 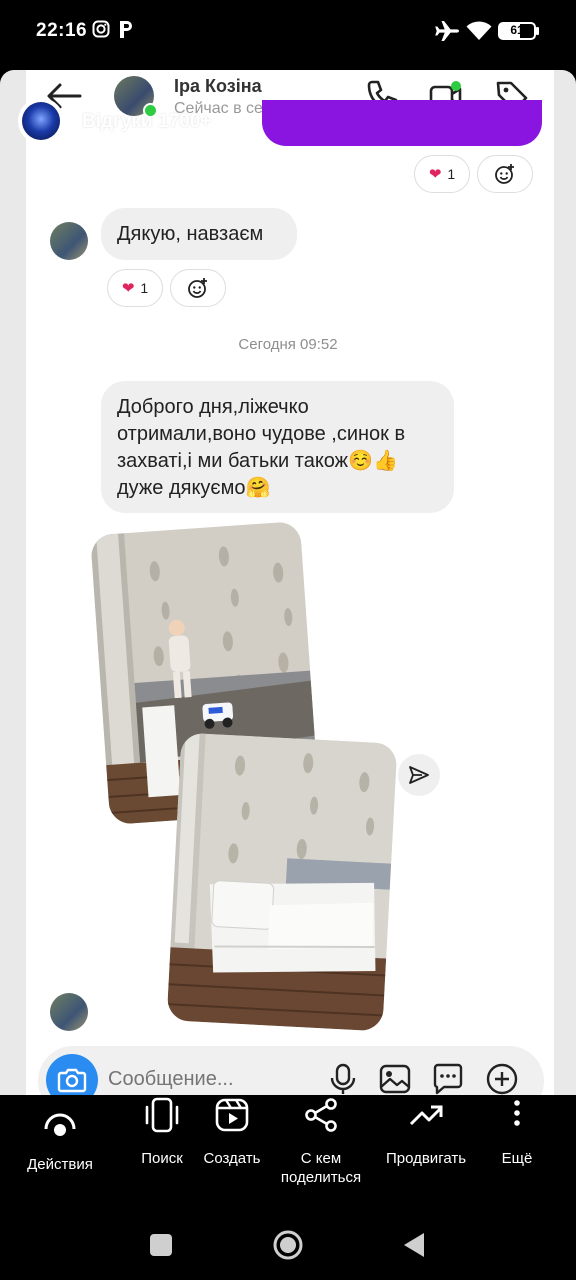 I want to click on search-phone-icon, so click(x=162, y=1115).